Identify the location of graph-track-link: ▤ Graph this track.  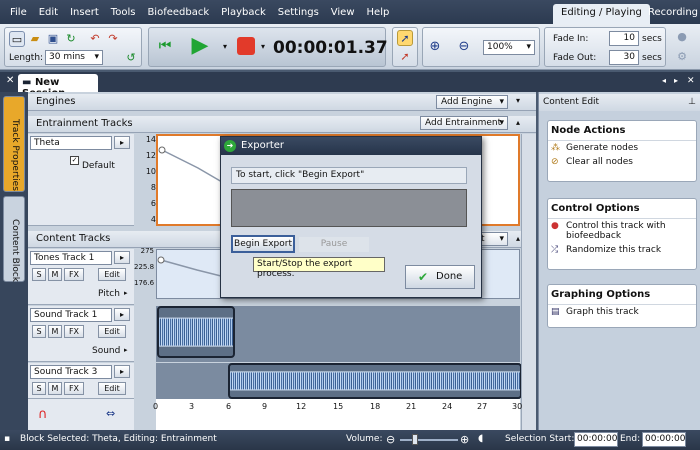
(622, 312).